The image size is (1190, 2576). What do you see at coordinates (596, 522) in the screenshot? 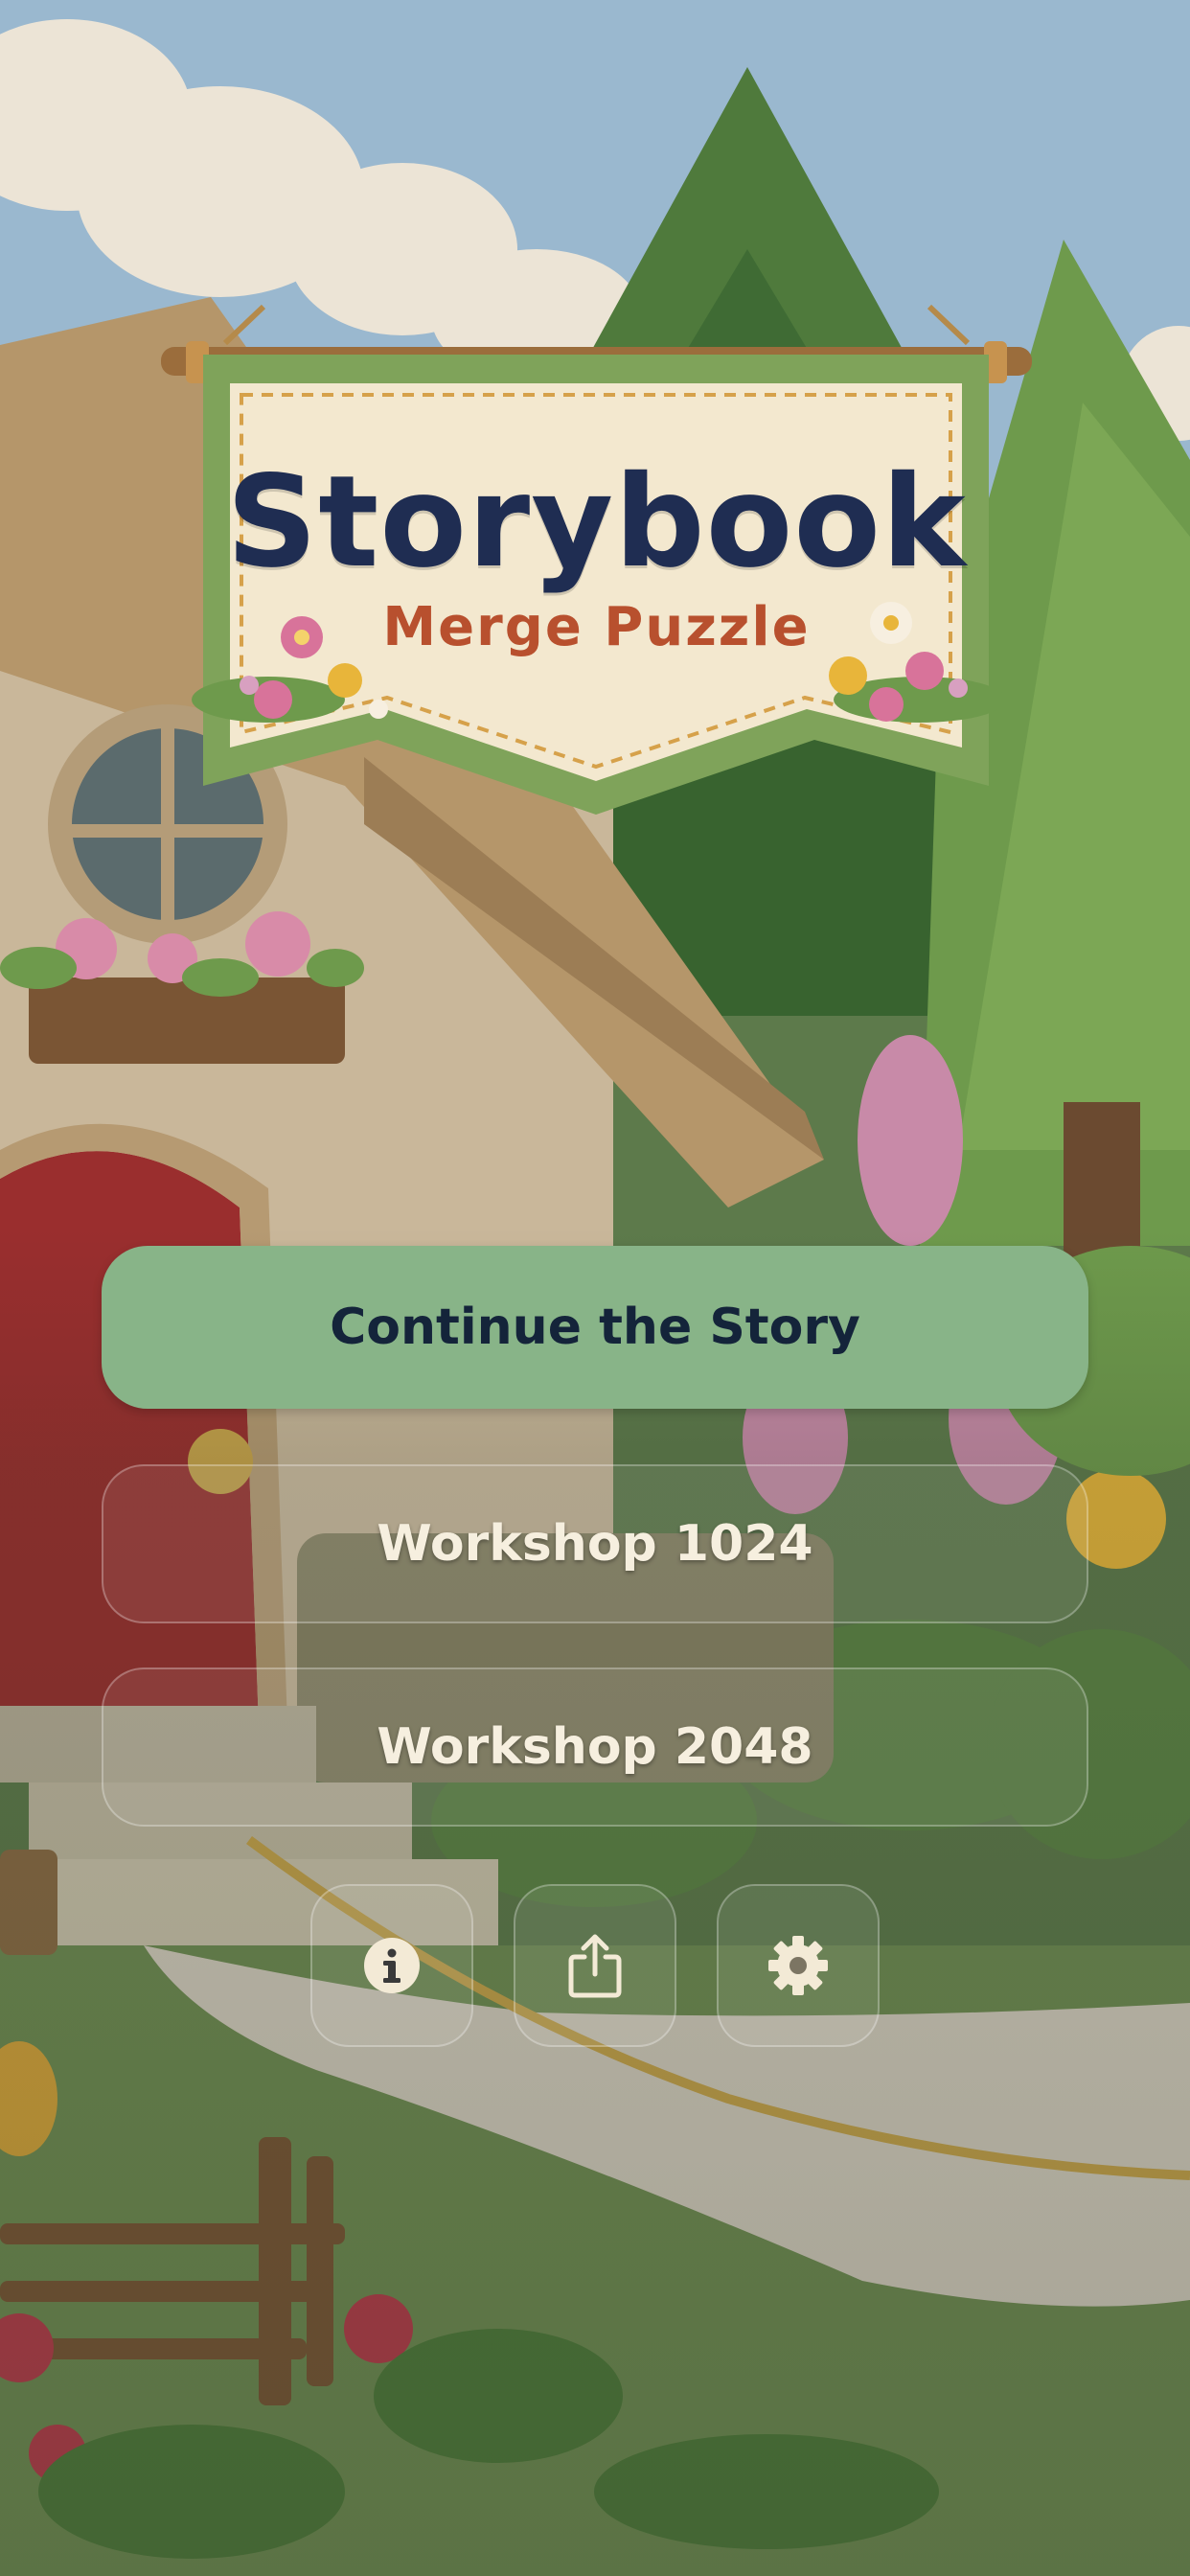
I see `game-title: Storybook` at bounding box center [596, 522].